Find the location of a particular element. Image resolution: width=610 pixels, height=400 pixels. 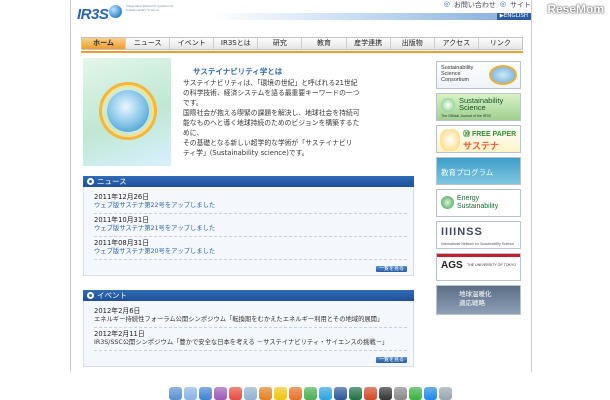

news-date: 2011年08月31日 is located at coordinates (121, 243).